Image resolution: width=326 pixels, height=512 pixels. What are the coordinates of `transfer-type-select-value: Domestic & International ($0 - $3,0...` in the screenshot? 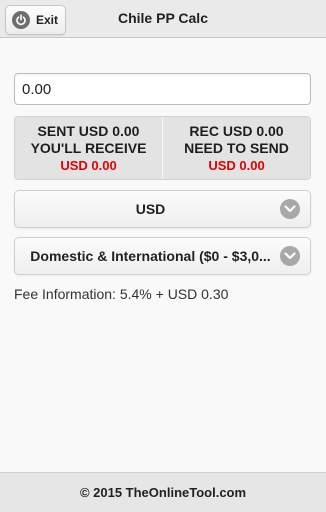 It's located at (150, 256).